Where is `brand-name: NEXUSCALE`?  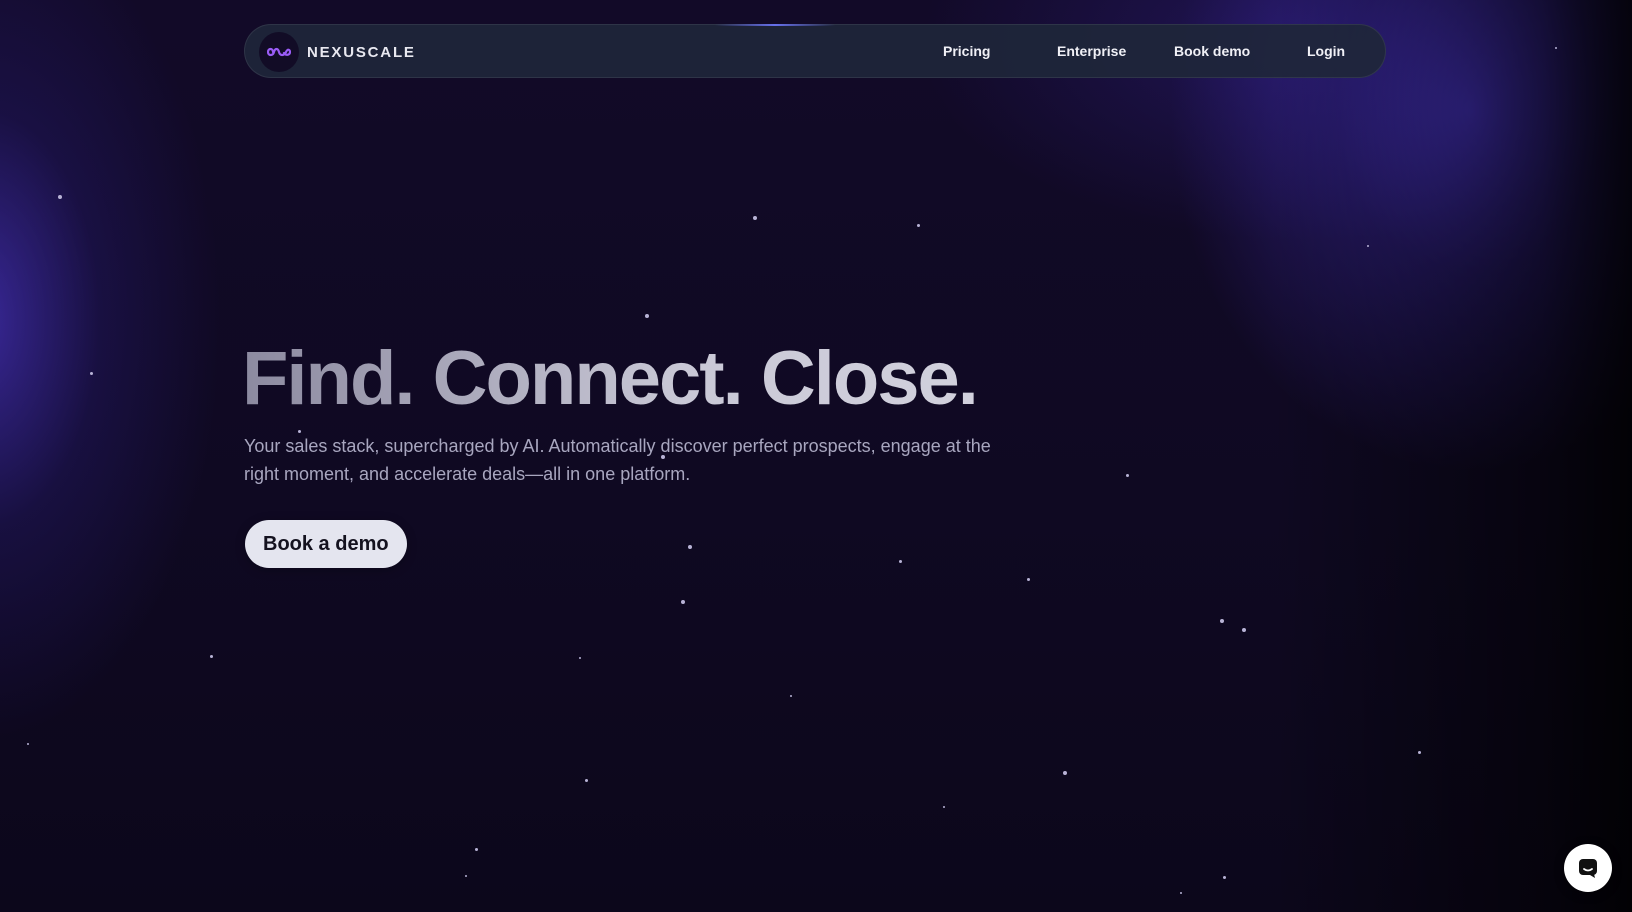
brand-name: NEXUSCALE is located at coordinates (361, 52).